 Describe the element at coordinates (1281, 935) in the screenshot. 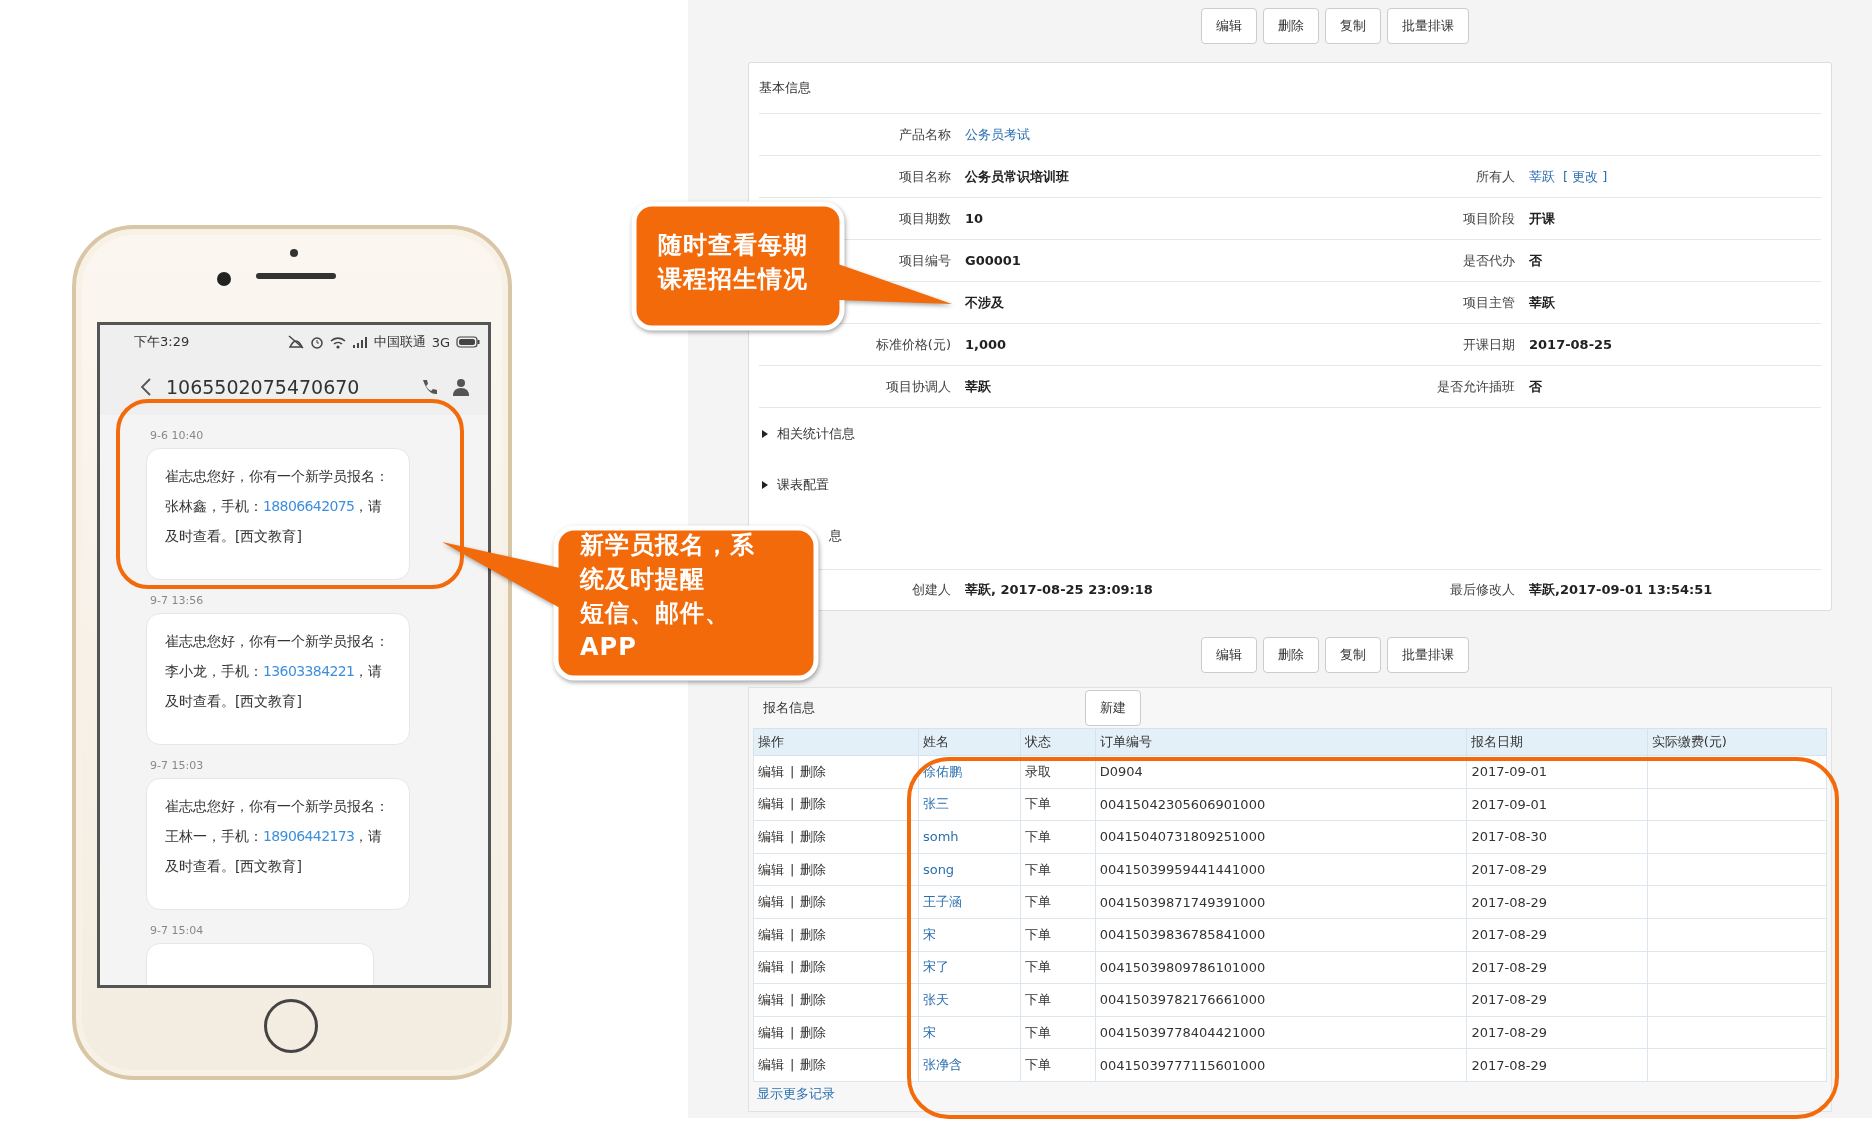

I see `table-cell: 00415039836785841000` at that location.